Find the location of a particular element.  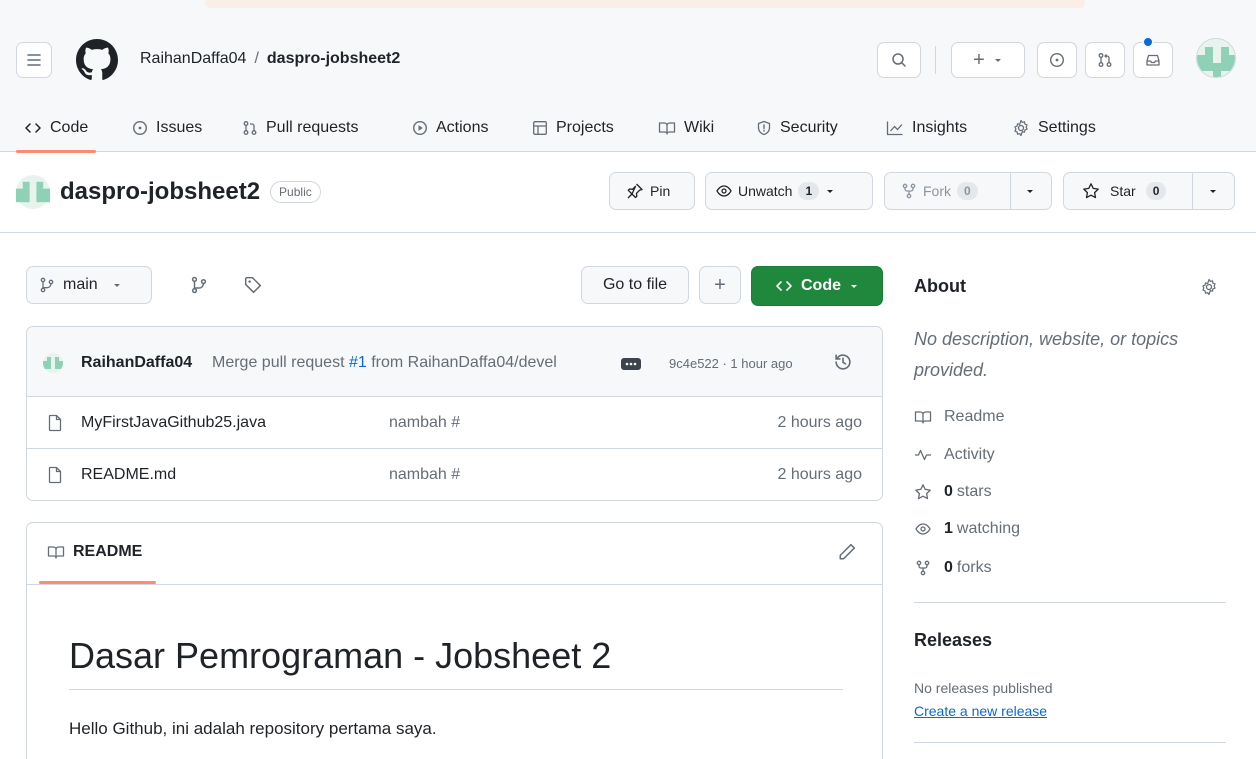

star-count: 0 is located at coordinates (1156, 191).